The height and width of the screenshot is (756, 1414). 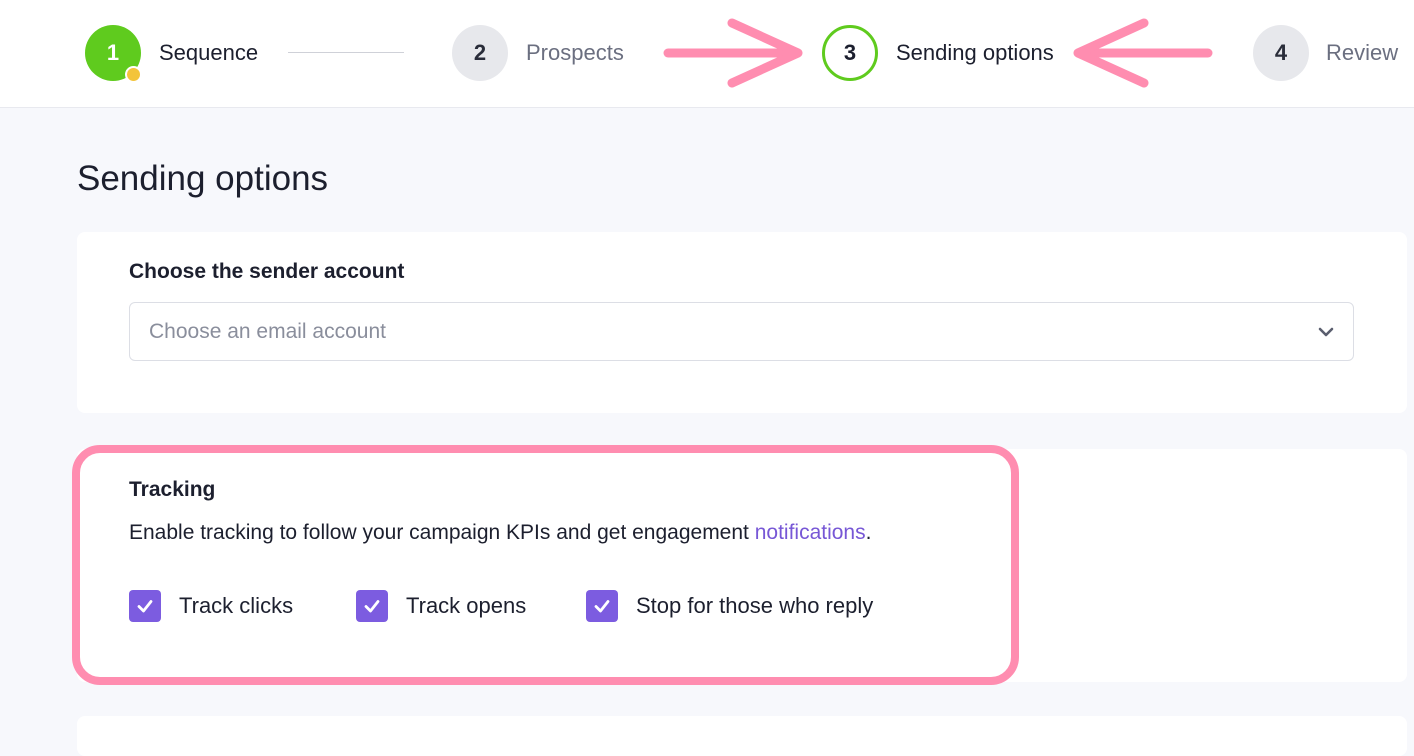 I want to click on stop-on-reply-checkbox, so click(x=602, y=606).